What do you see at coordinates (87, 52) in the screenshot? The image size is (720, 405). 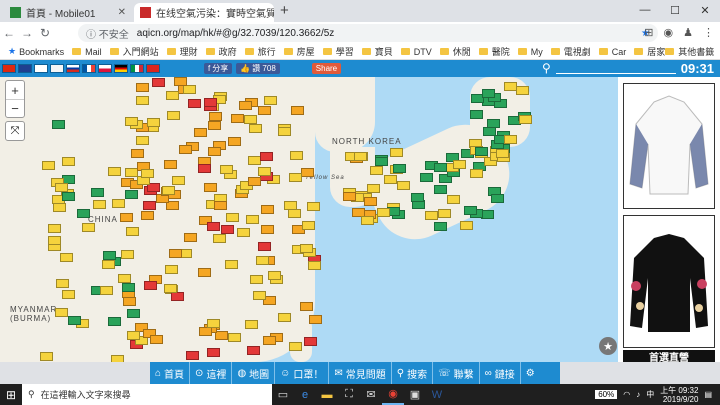 I see `bookmark-item: Mail` at bounding box center [87, 52].